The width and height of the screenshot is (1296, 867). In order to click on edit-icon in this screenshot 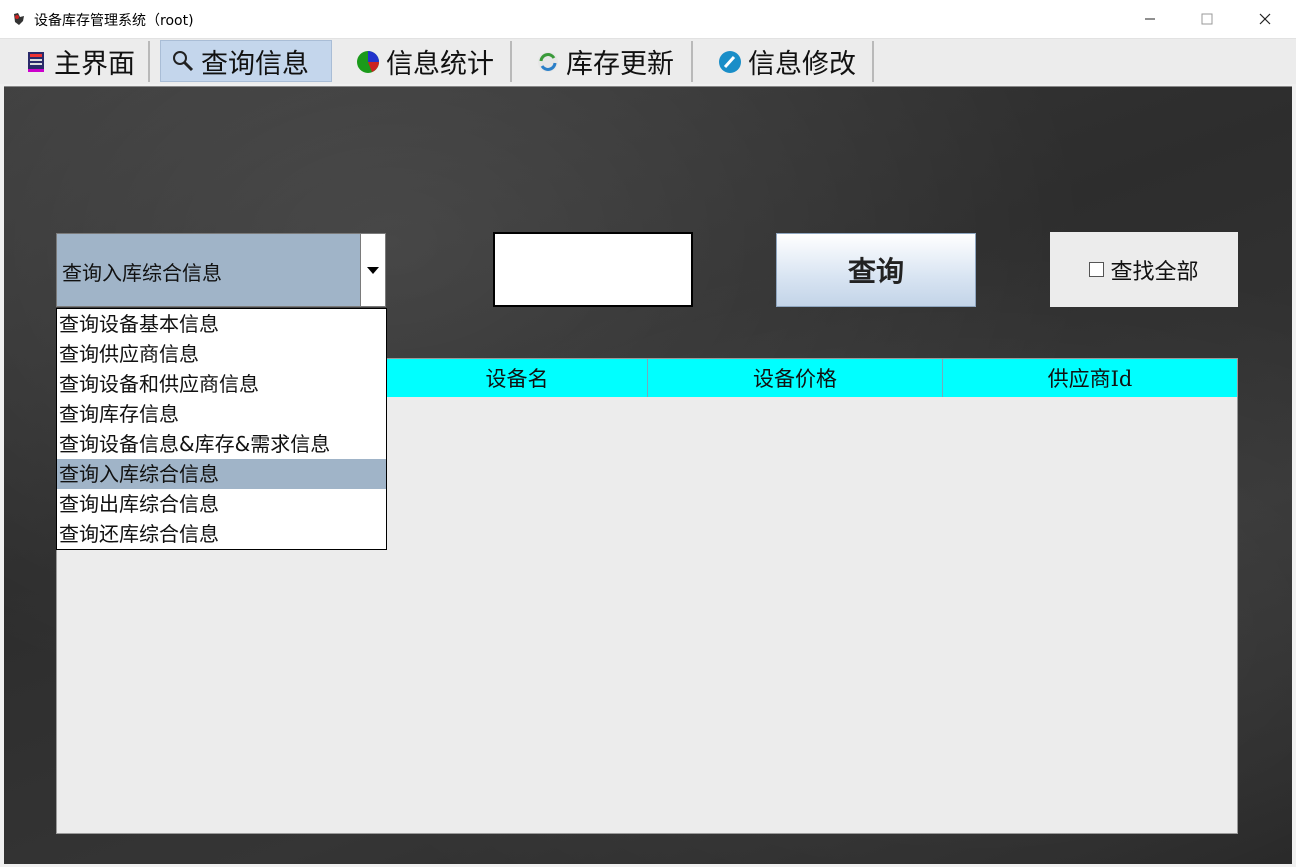, I will do `click(730, 61)`.